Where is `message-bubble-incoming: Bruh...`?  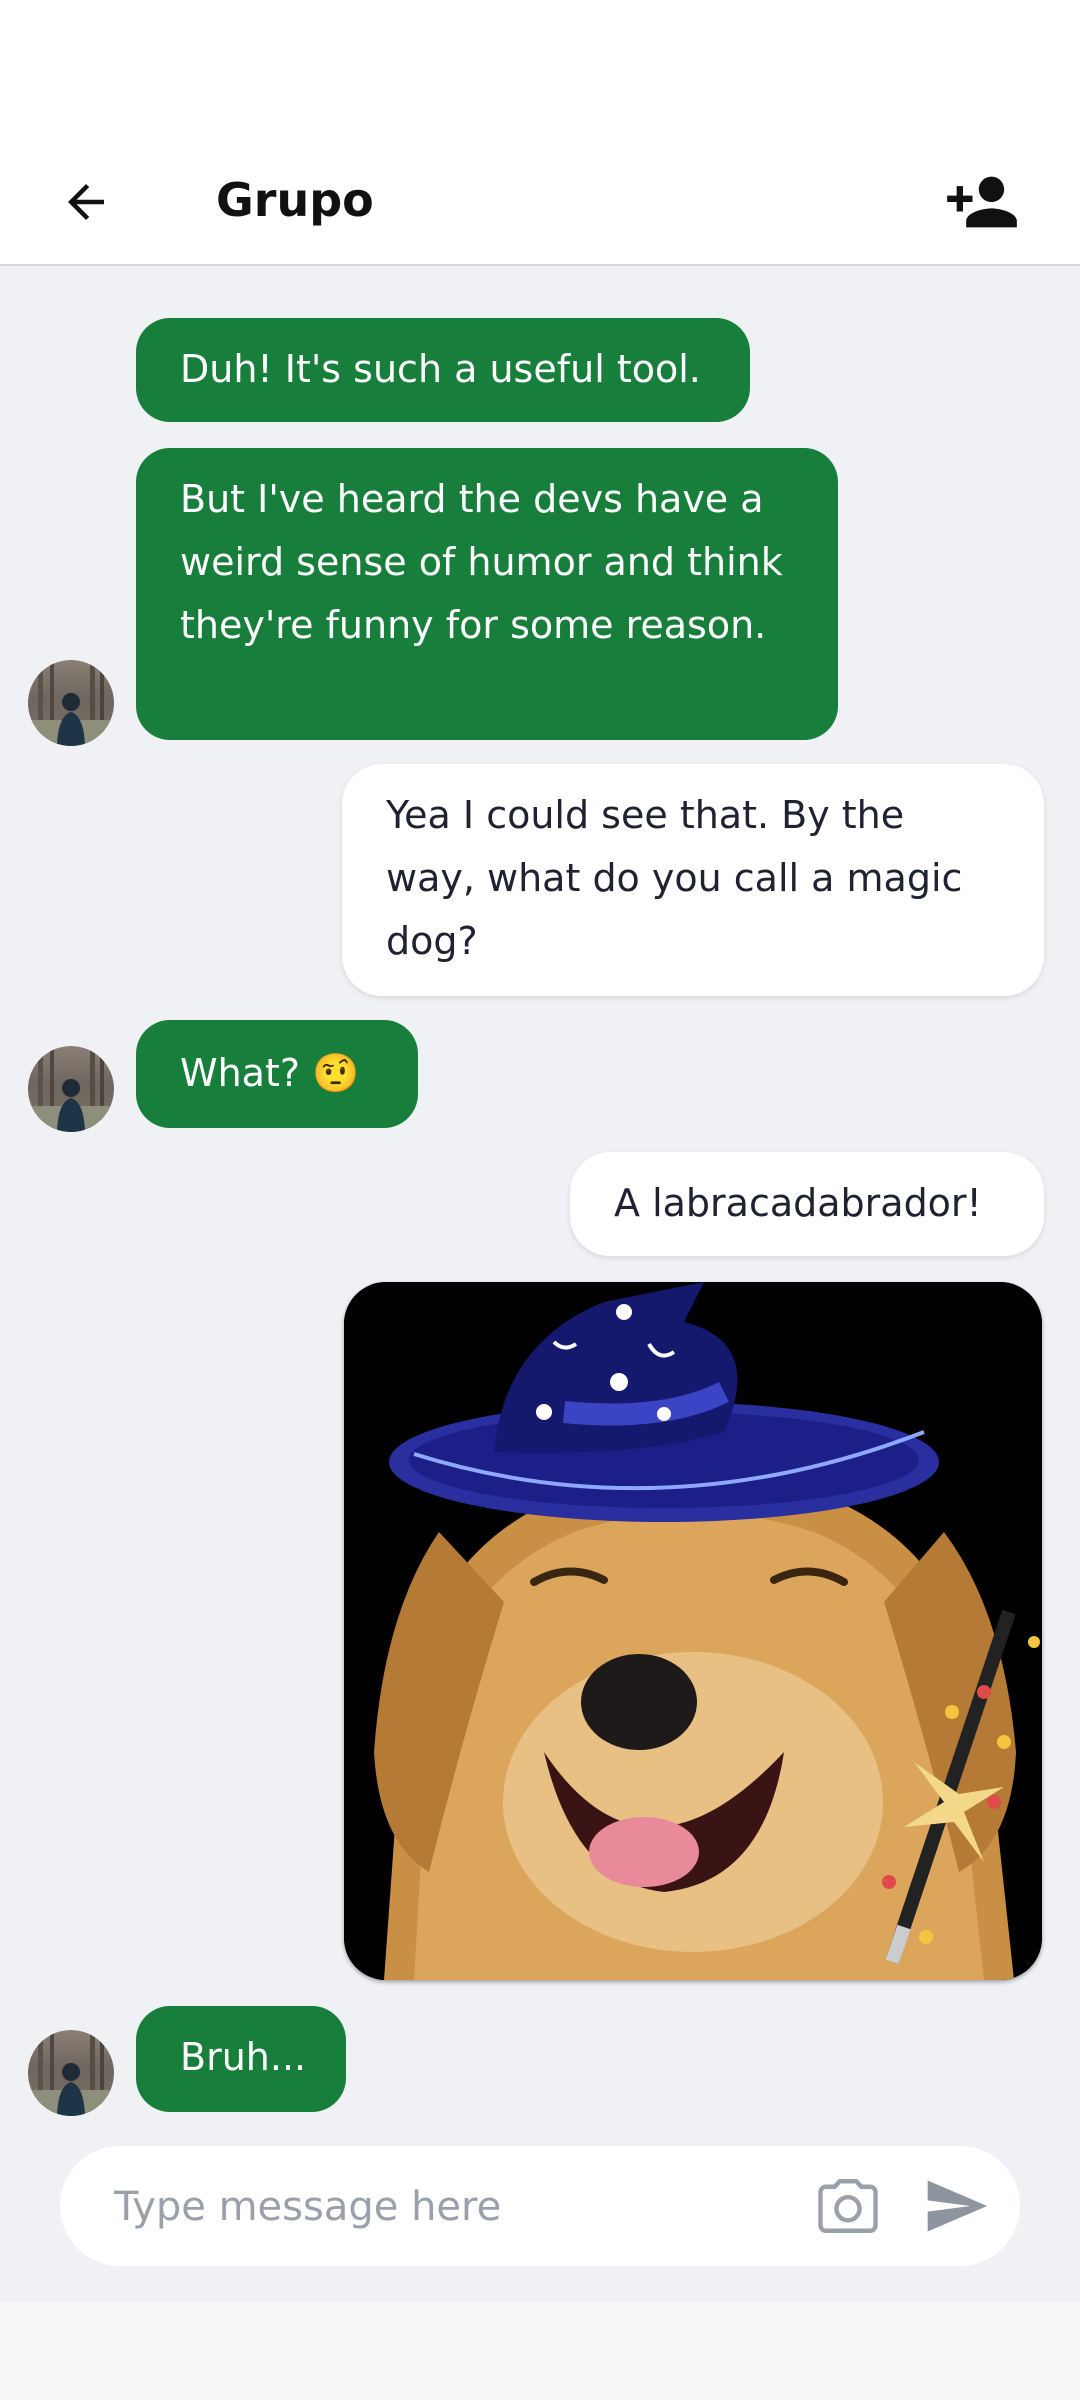 message-bubble-incoming: Bruh... is located at coordinates (241, 2059).